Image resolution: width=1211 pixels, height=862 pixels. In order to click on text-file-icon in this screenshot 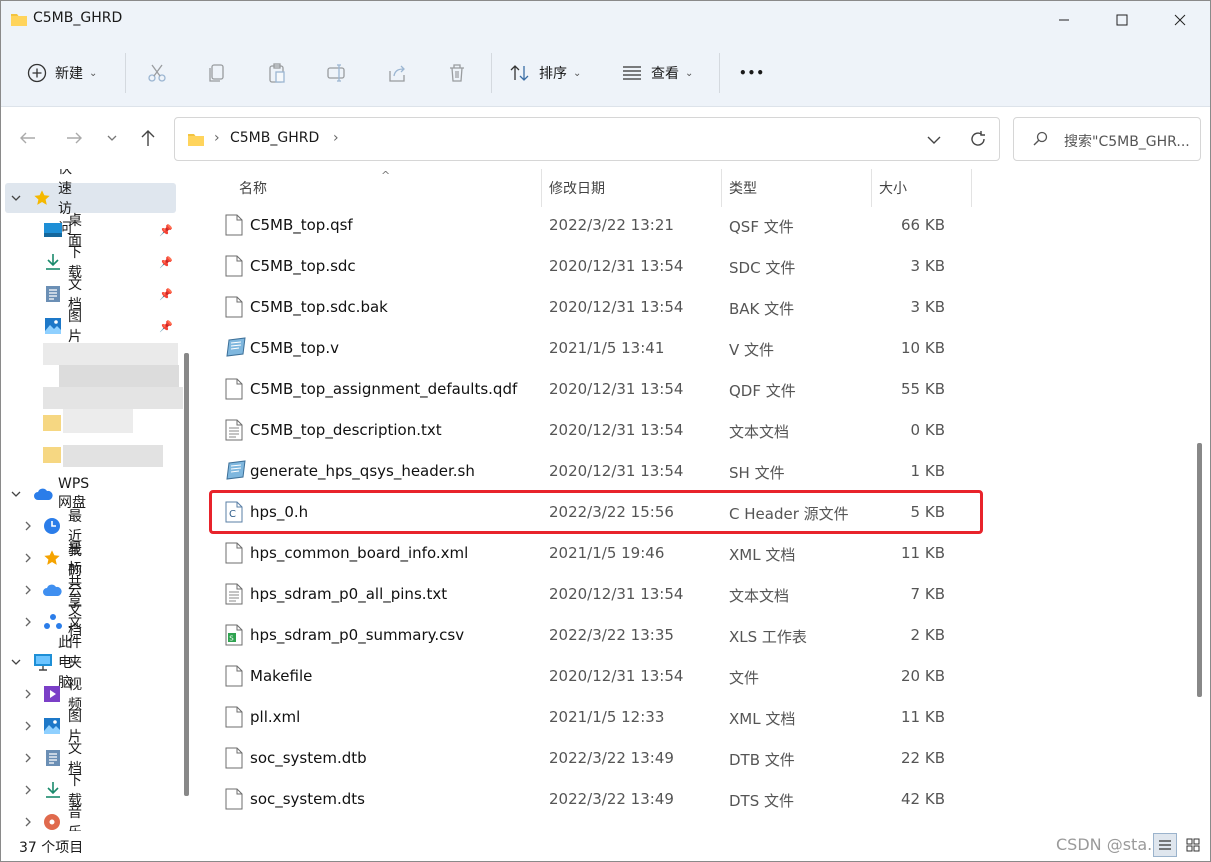, I will do `click(234, 432)`.